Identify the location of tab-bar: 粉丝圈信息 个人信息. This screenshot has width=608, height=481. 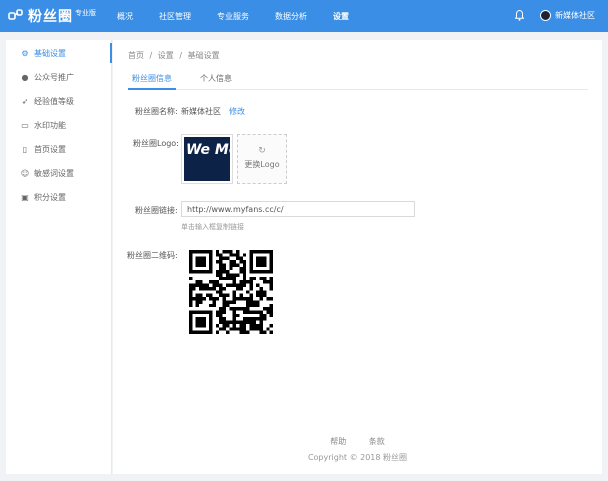
(358, 79).